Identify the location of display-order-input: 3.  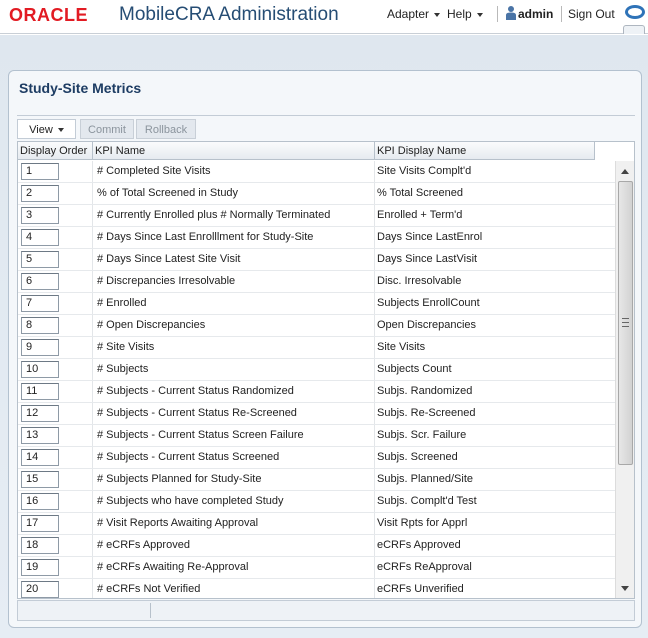
(40, 215).